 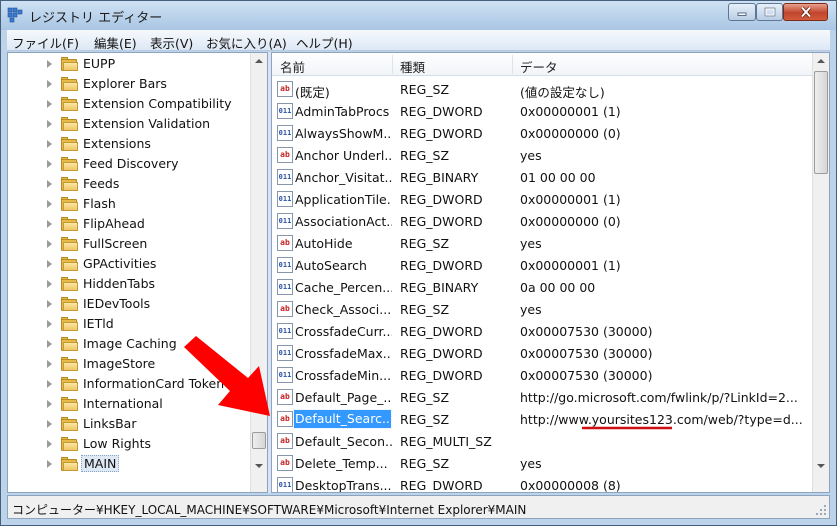 I want to click on tree-item: GPActivities, so click(x=130, y=264).